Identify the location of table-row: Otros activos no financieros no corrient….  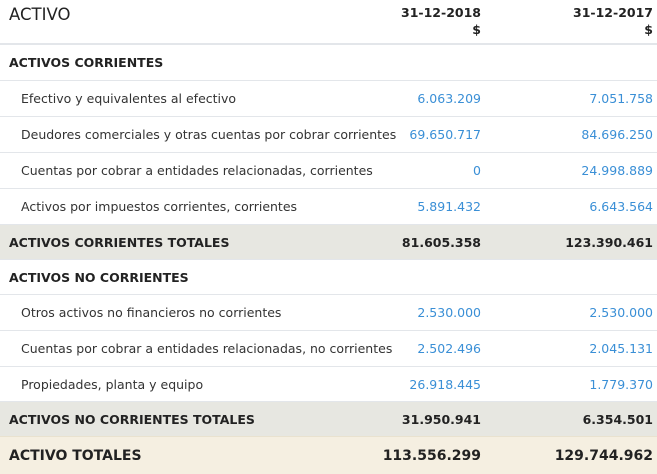
(328, 312).